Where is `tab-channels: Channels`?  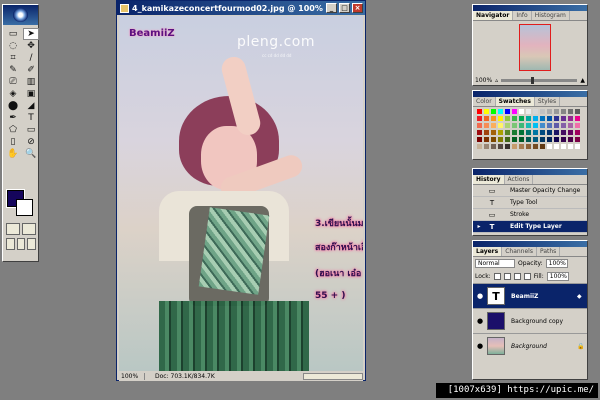 tab-channels: Channels is located at coordinates (519, 251).